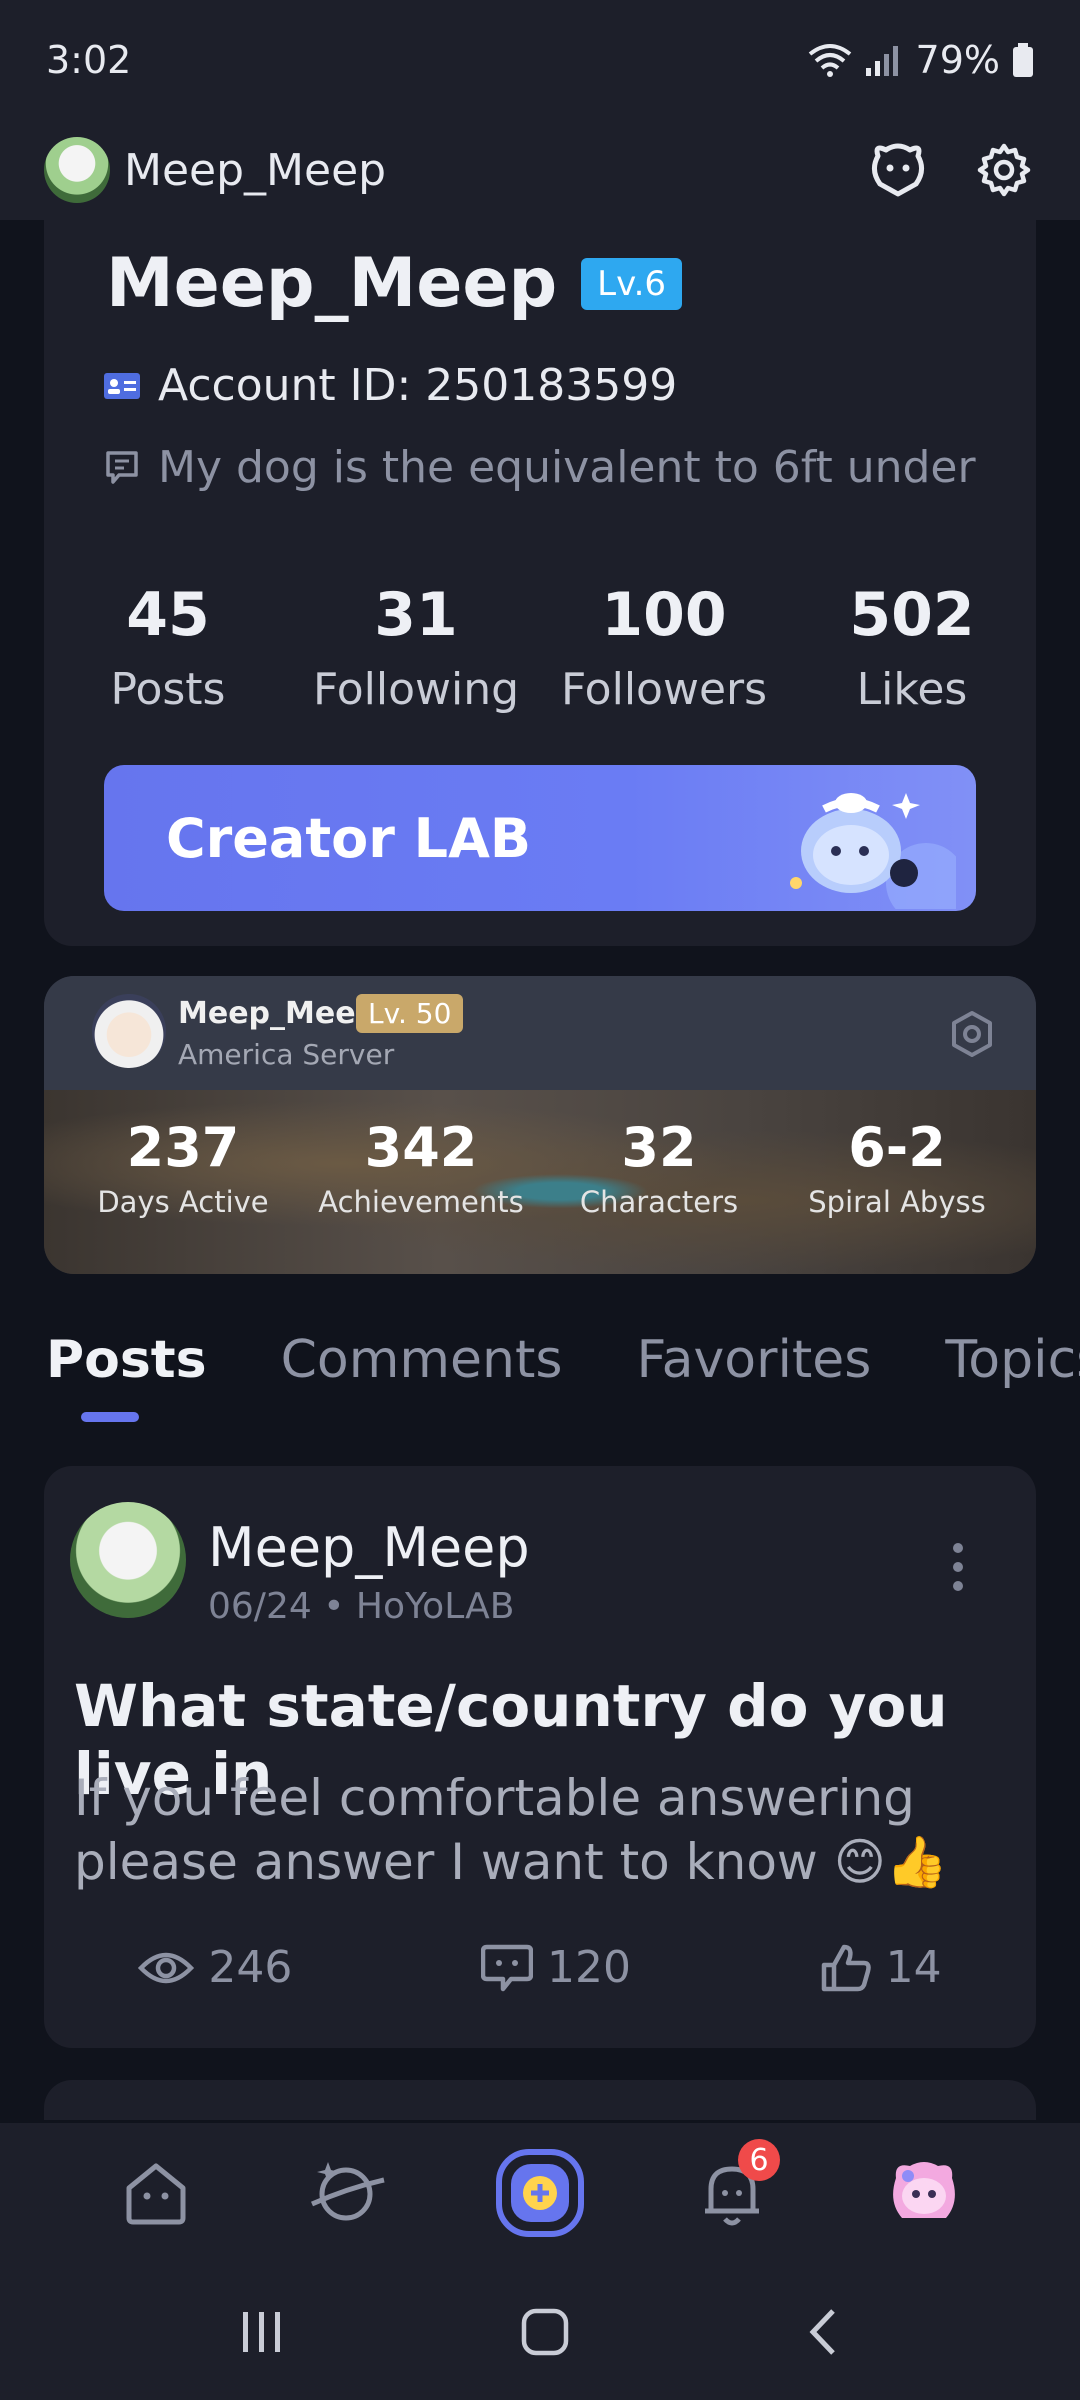 This screenshot has height=2400, width=1080. I want to click on tab-topics: Topics, so click(1012, 1360).